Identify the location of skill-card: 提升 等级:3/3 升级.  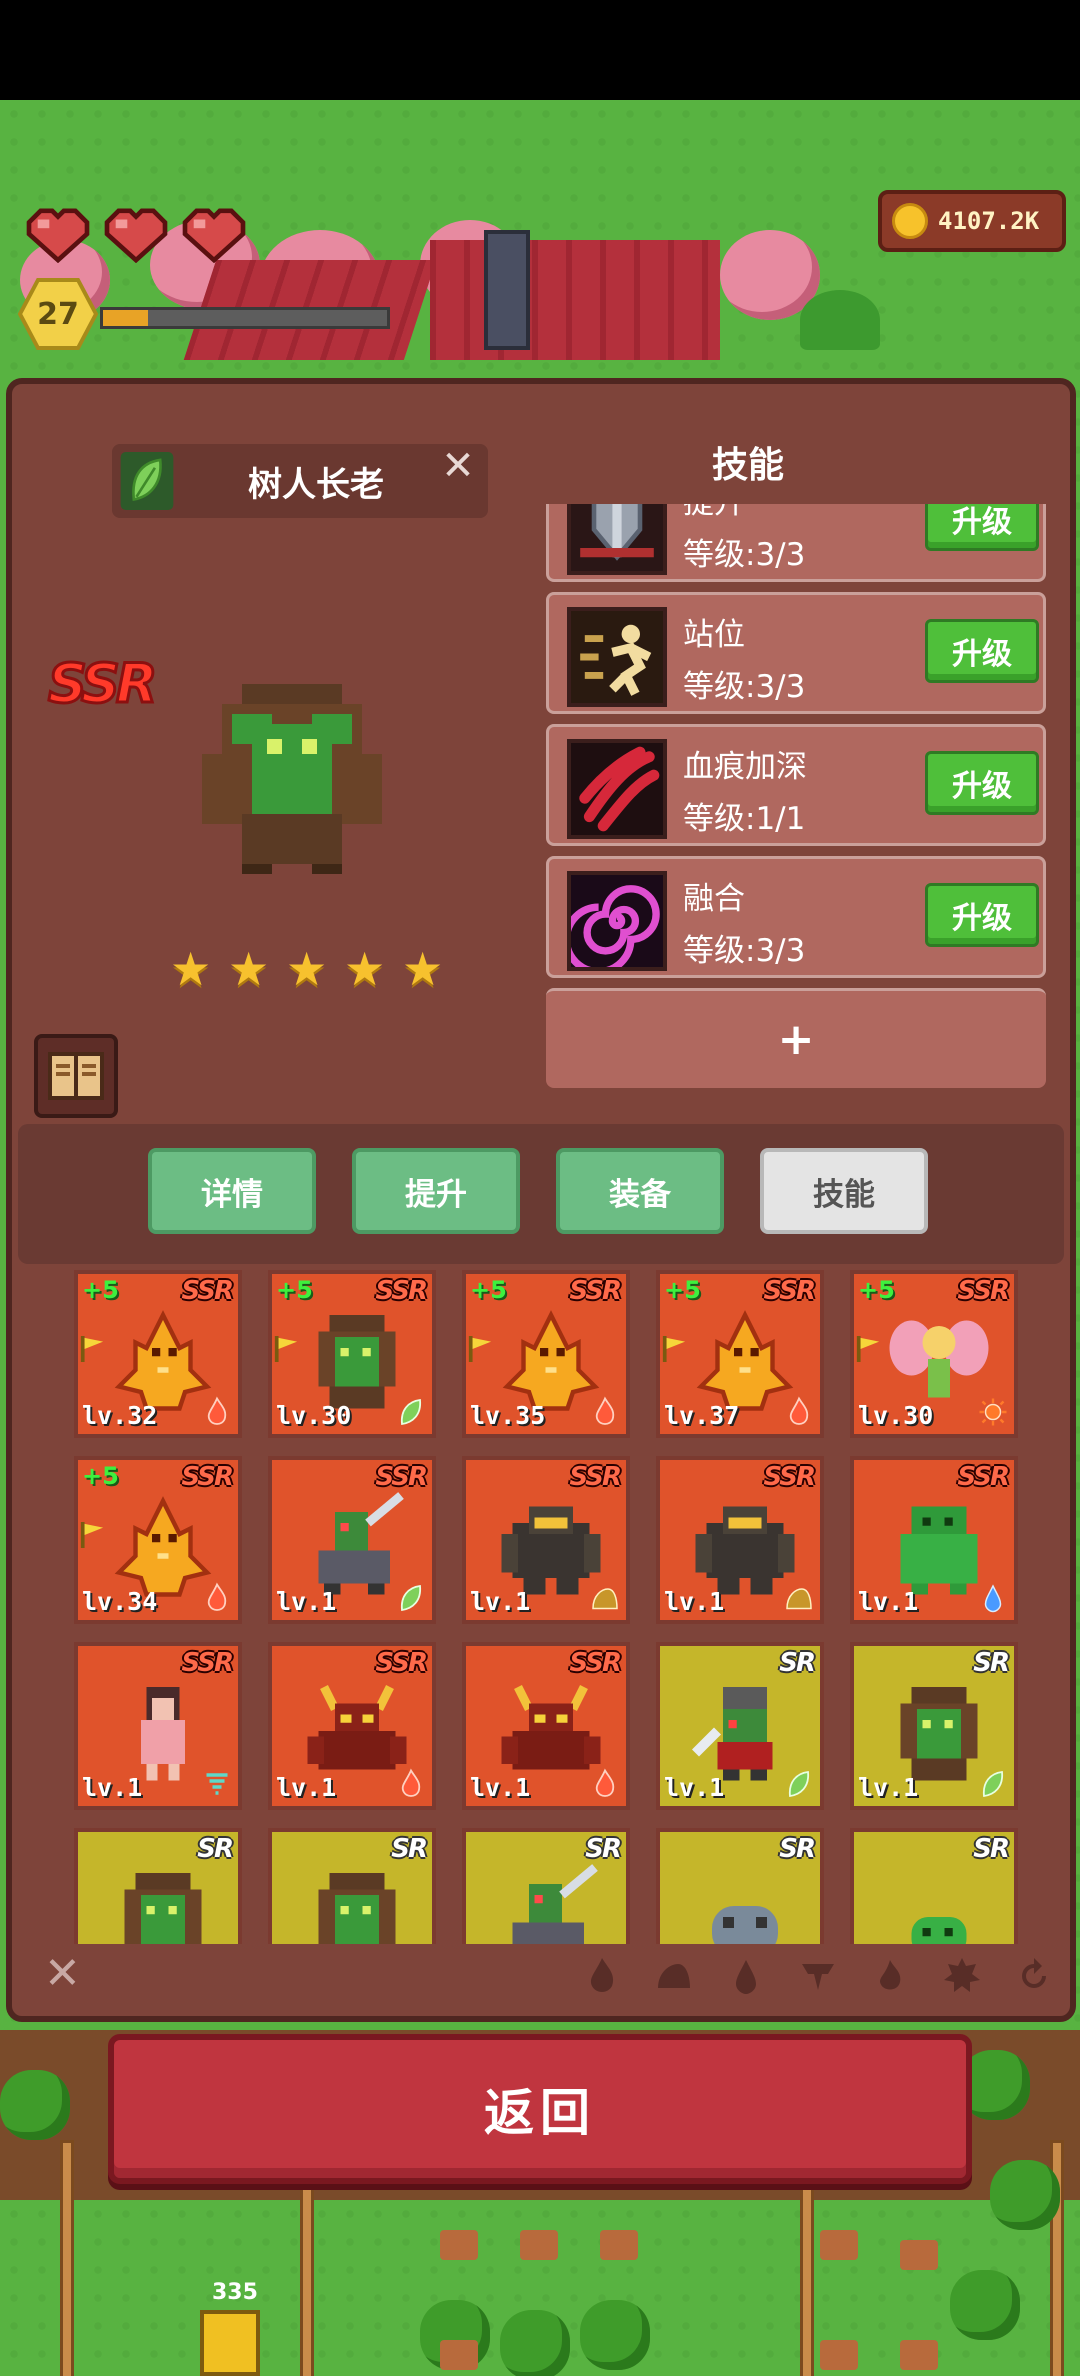
(796, 543).